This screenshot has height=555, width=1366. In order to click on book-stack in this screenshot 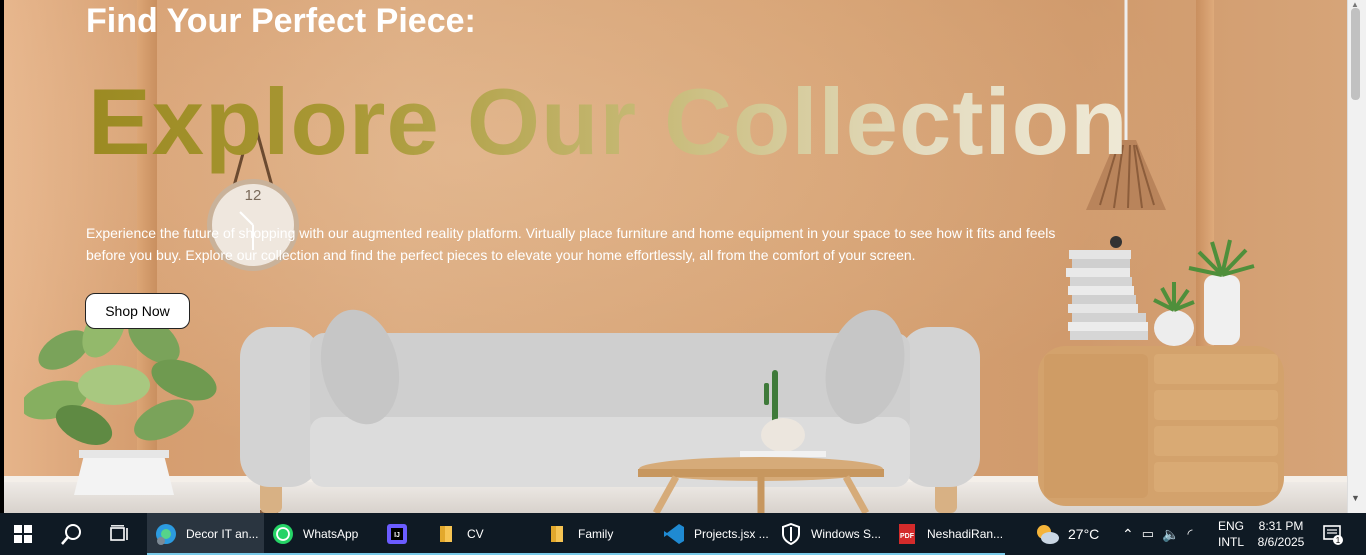, I will do `click(783, 454)`.